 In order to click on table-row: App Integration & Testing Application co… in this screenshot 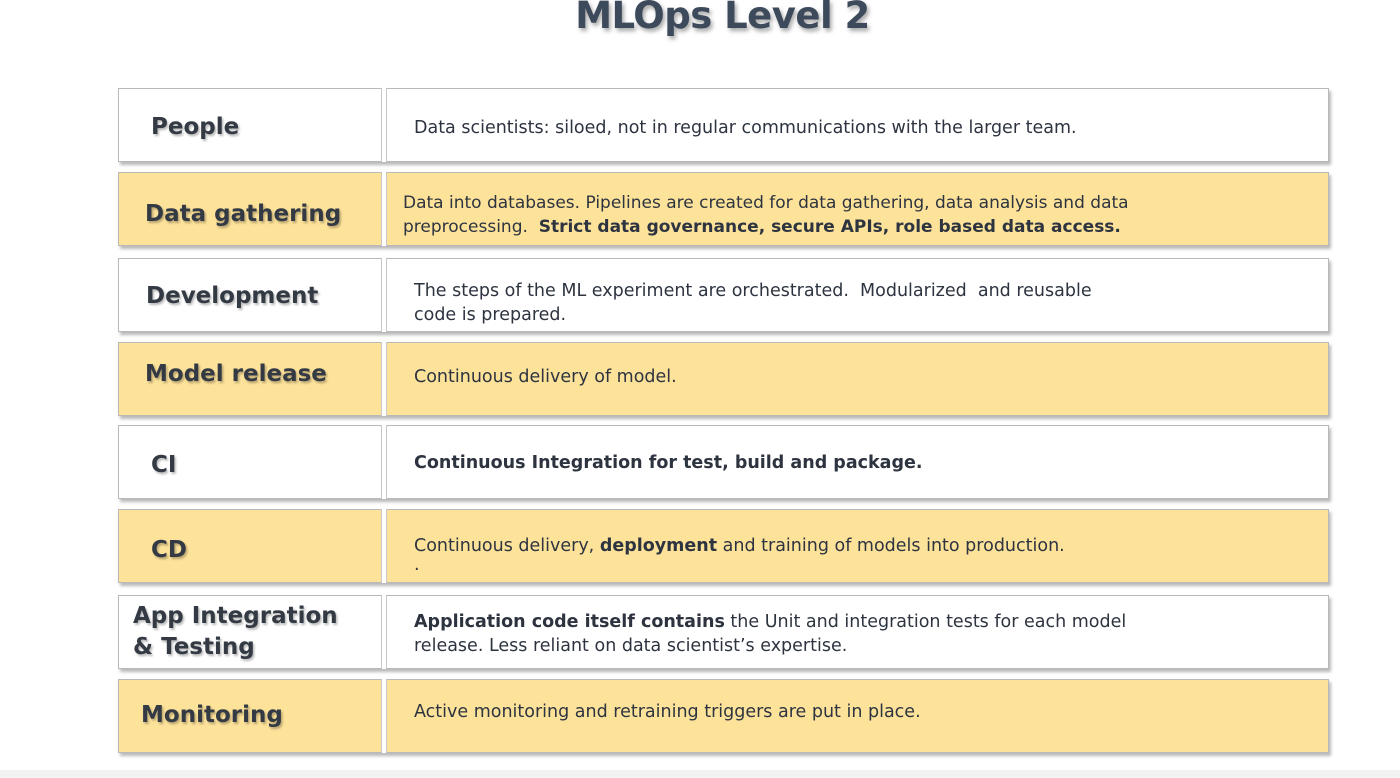, I will do `click(723, 632)`.